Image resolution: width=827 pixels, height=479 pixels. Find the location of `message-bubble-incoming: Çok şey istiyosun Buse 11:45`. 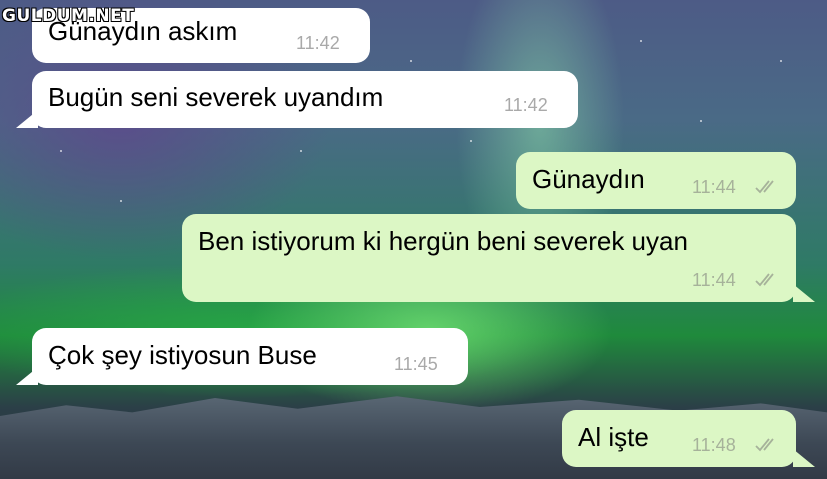

message-bubble-incoming: Çok şey istiyosun Buse 11:45 is located at coordinates (250, 356).